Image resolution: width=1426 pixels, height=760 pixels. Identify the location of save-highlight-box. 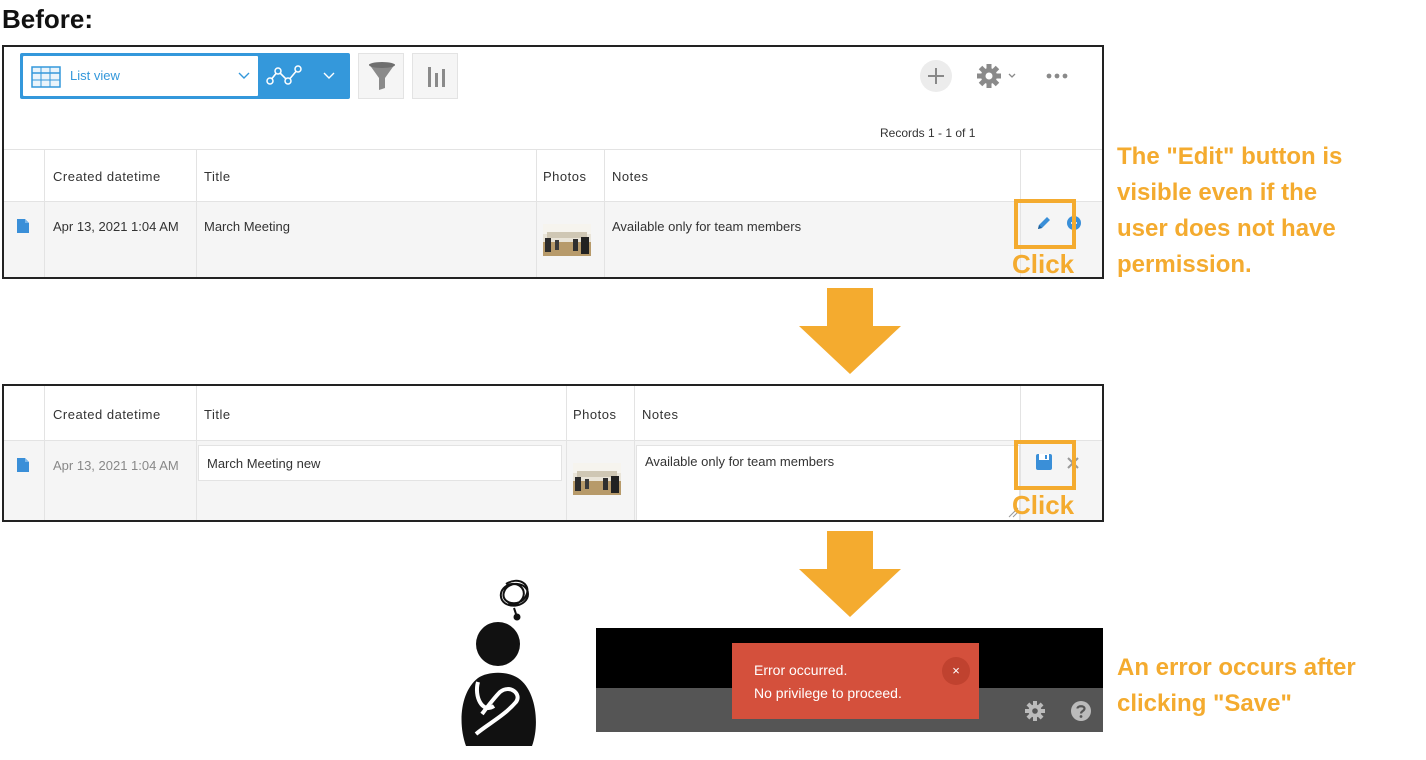
(1045, 465).